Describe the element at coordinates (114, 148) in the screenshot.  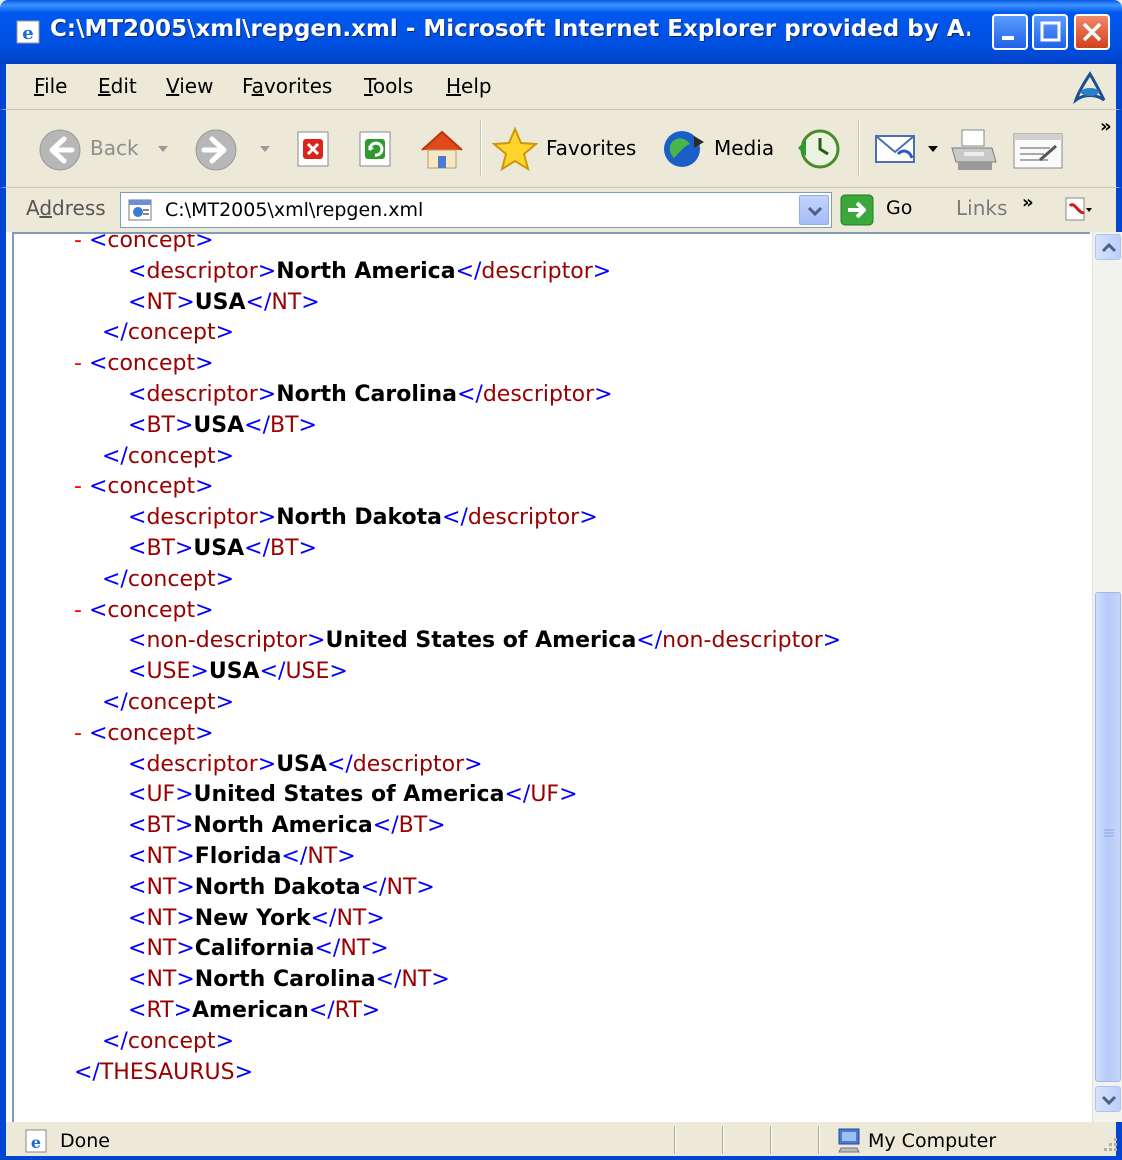
I see `back-label: Back` at that location.